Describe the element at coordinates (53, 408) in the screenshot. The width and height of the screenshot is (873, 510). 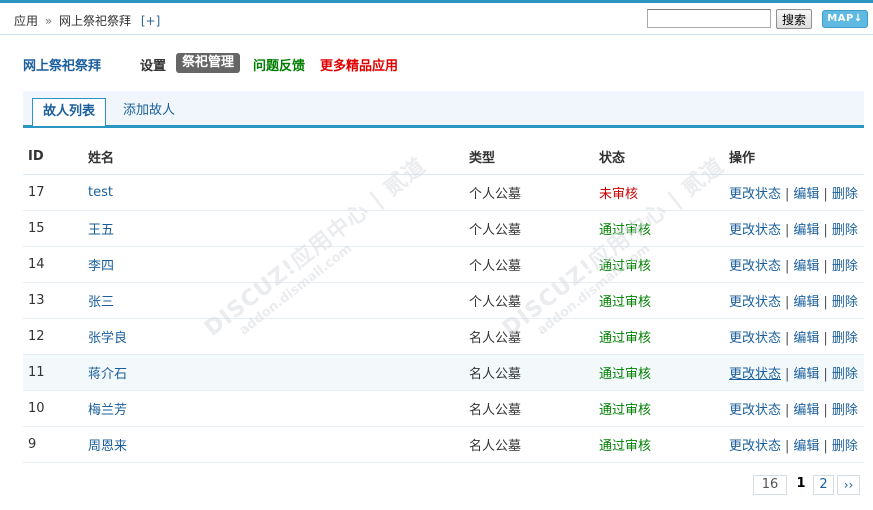
I see `cell-id: 10` at that location.